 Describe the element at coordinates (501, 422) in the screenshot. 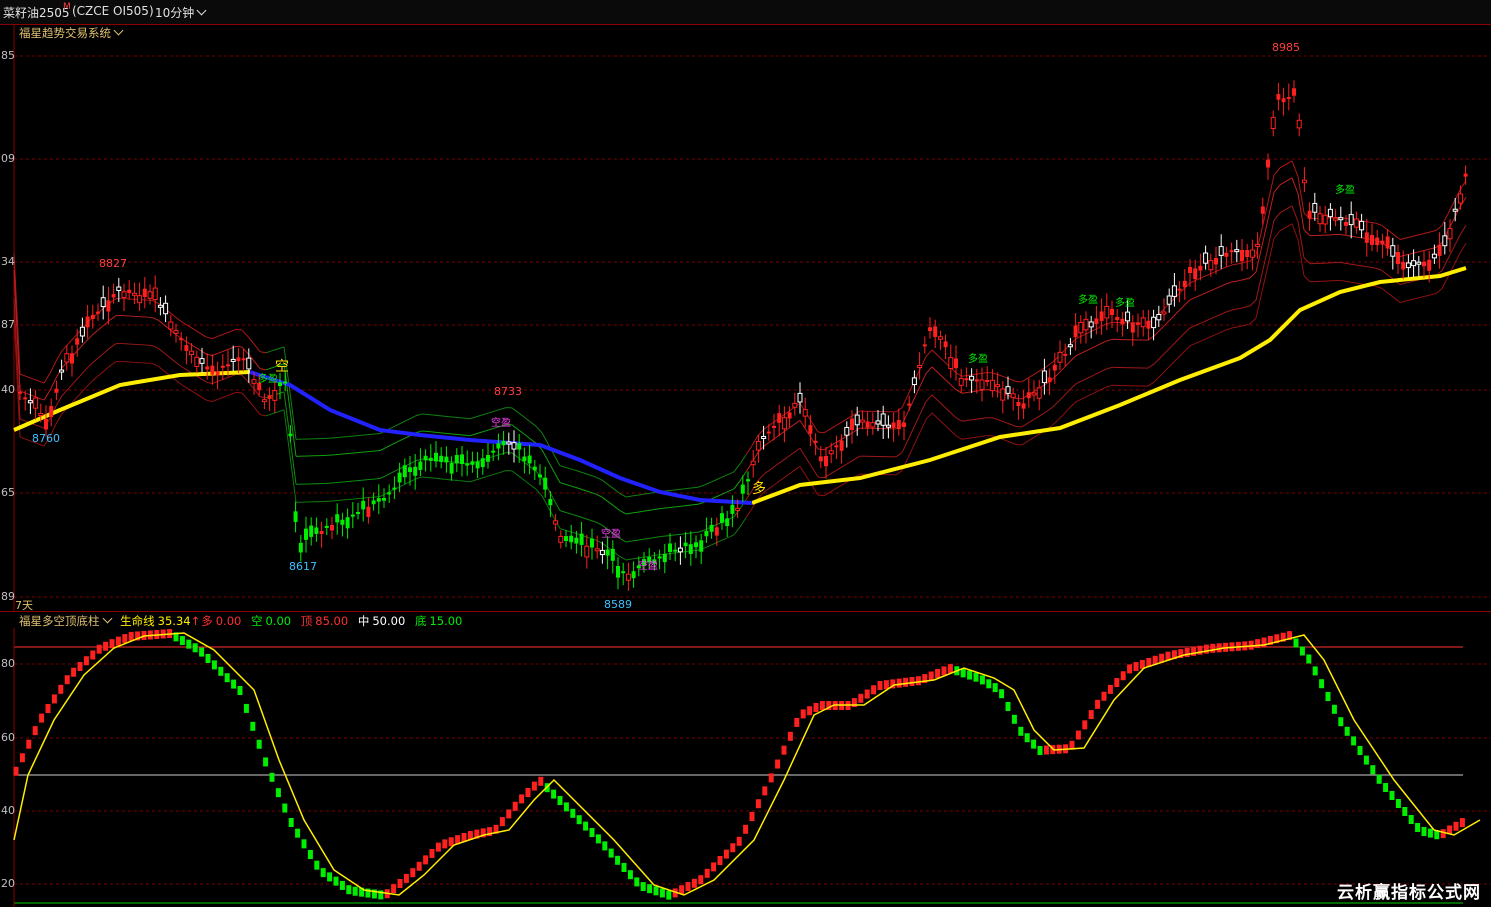

I see `kong-ying-1: 空盈` at that location.